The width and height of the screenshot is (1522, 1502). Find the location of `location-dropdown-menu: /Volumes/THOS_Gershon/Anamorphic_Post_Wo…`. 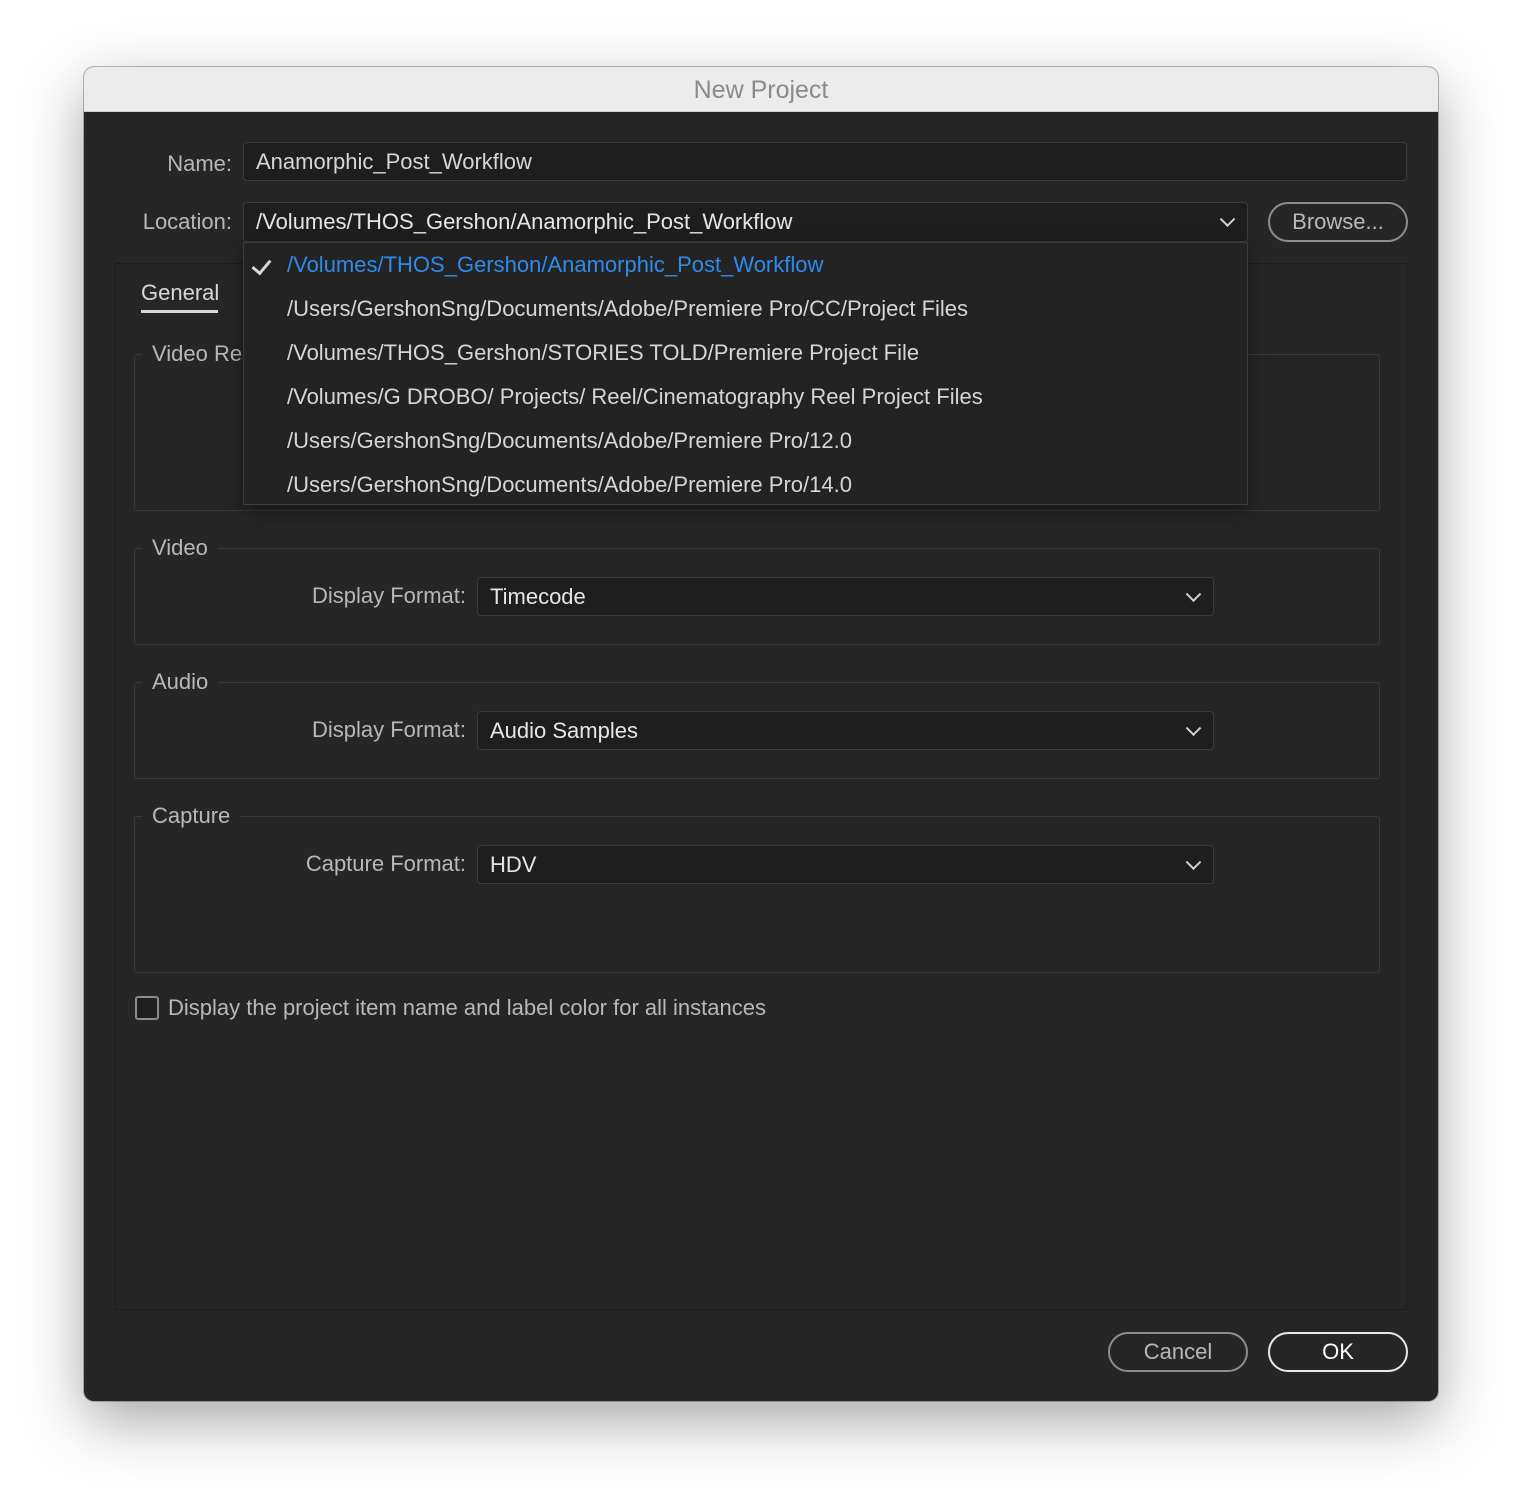

location-dropdown-menu: /Volumes/THOS_Gershon/Anamorphic_Post_Wo… is located at coordinates (745, 373).